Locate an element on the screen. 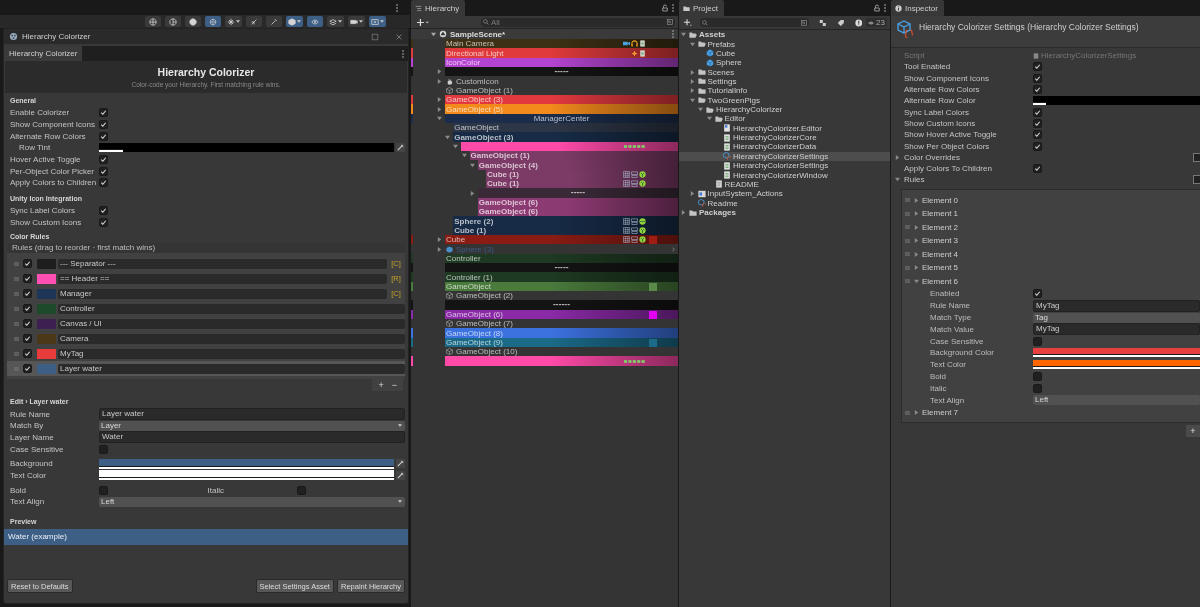 This screenshot has height=607, width=1200. row-highlight: Cube (1) is located at coordinates (582, 174).